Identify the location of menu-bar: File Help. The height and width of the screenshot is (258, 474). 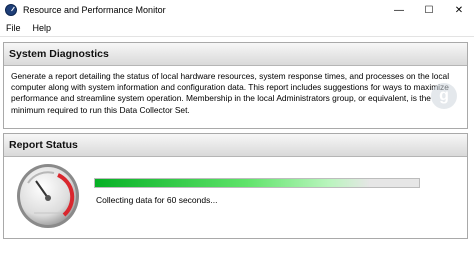
(237, 28).